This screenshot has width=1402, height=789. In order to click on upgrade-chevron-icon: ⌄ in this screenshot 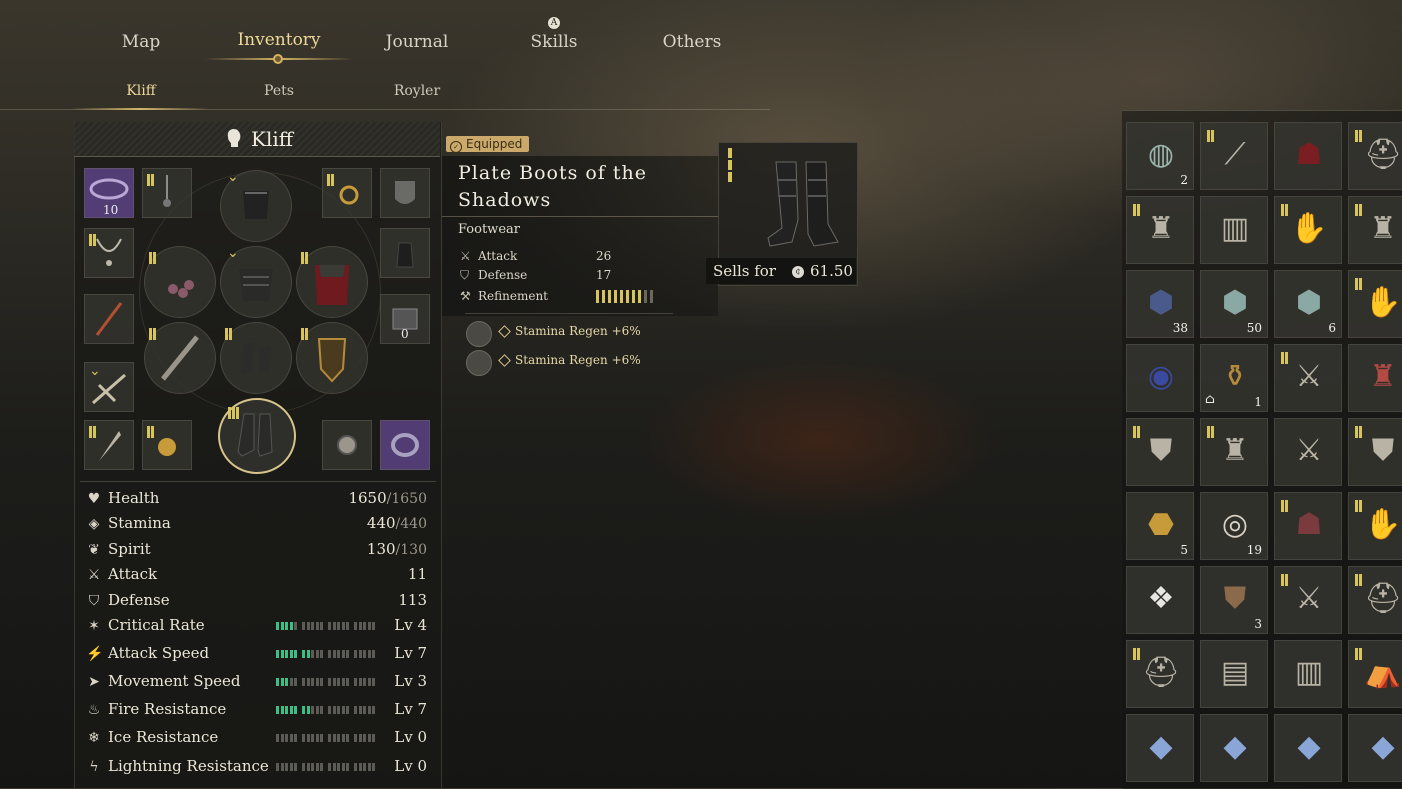, I will do `click(233, 253)`.